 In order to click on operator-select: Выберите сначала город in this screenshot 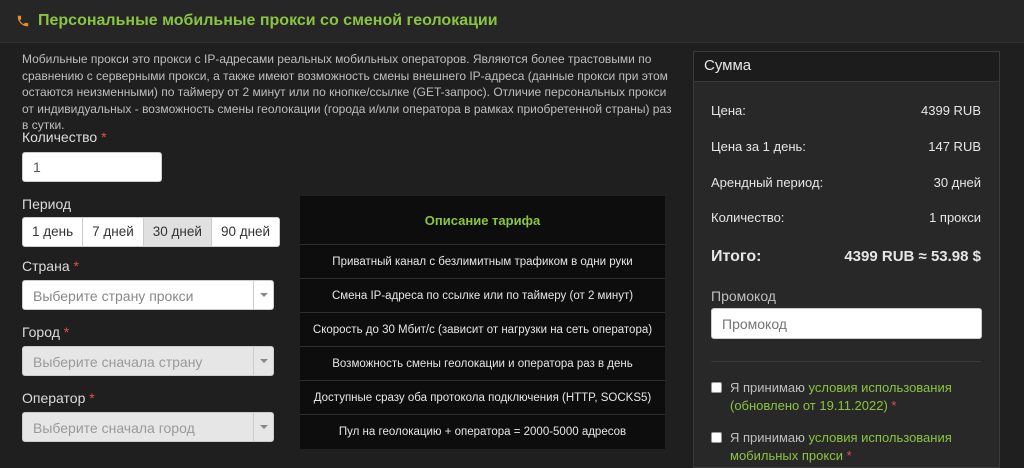, I will do `click(148, 427)`.